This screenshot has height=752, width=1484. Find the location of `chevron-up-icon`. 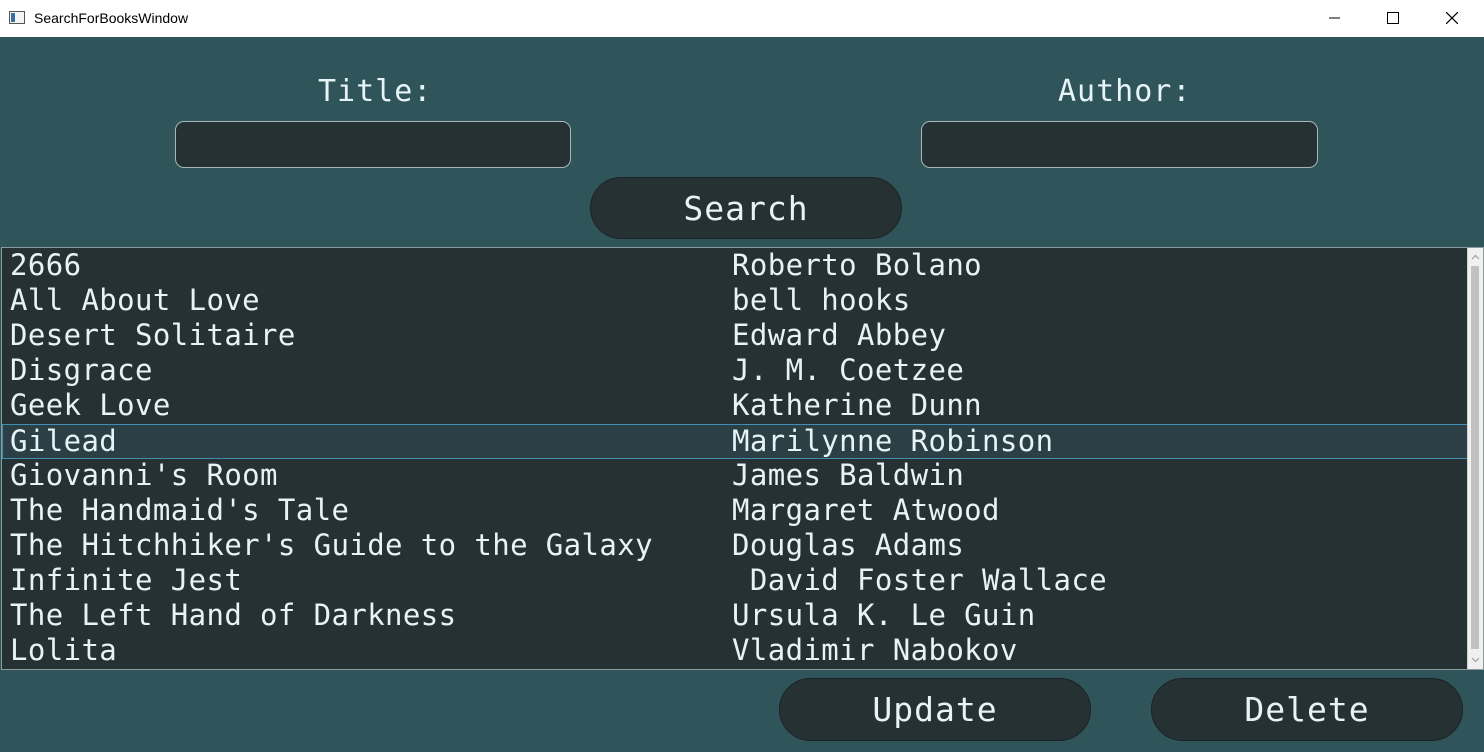

chevron-up-icon is located at coordinates (1475, 257).